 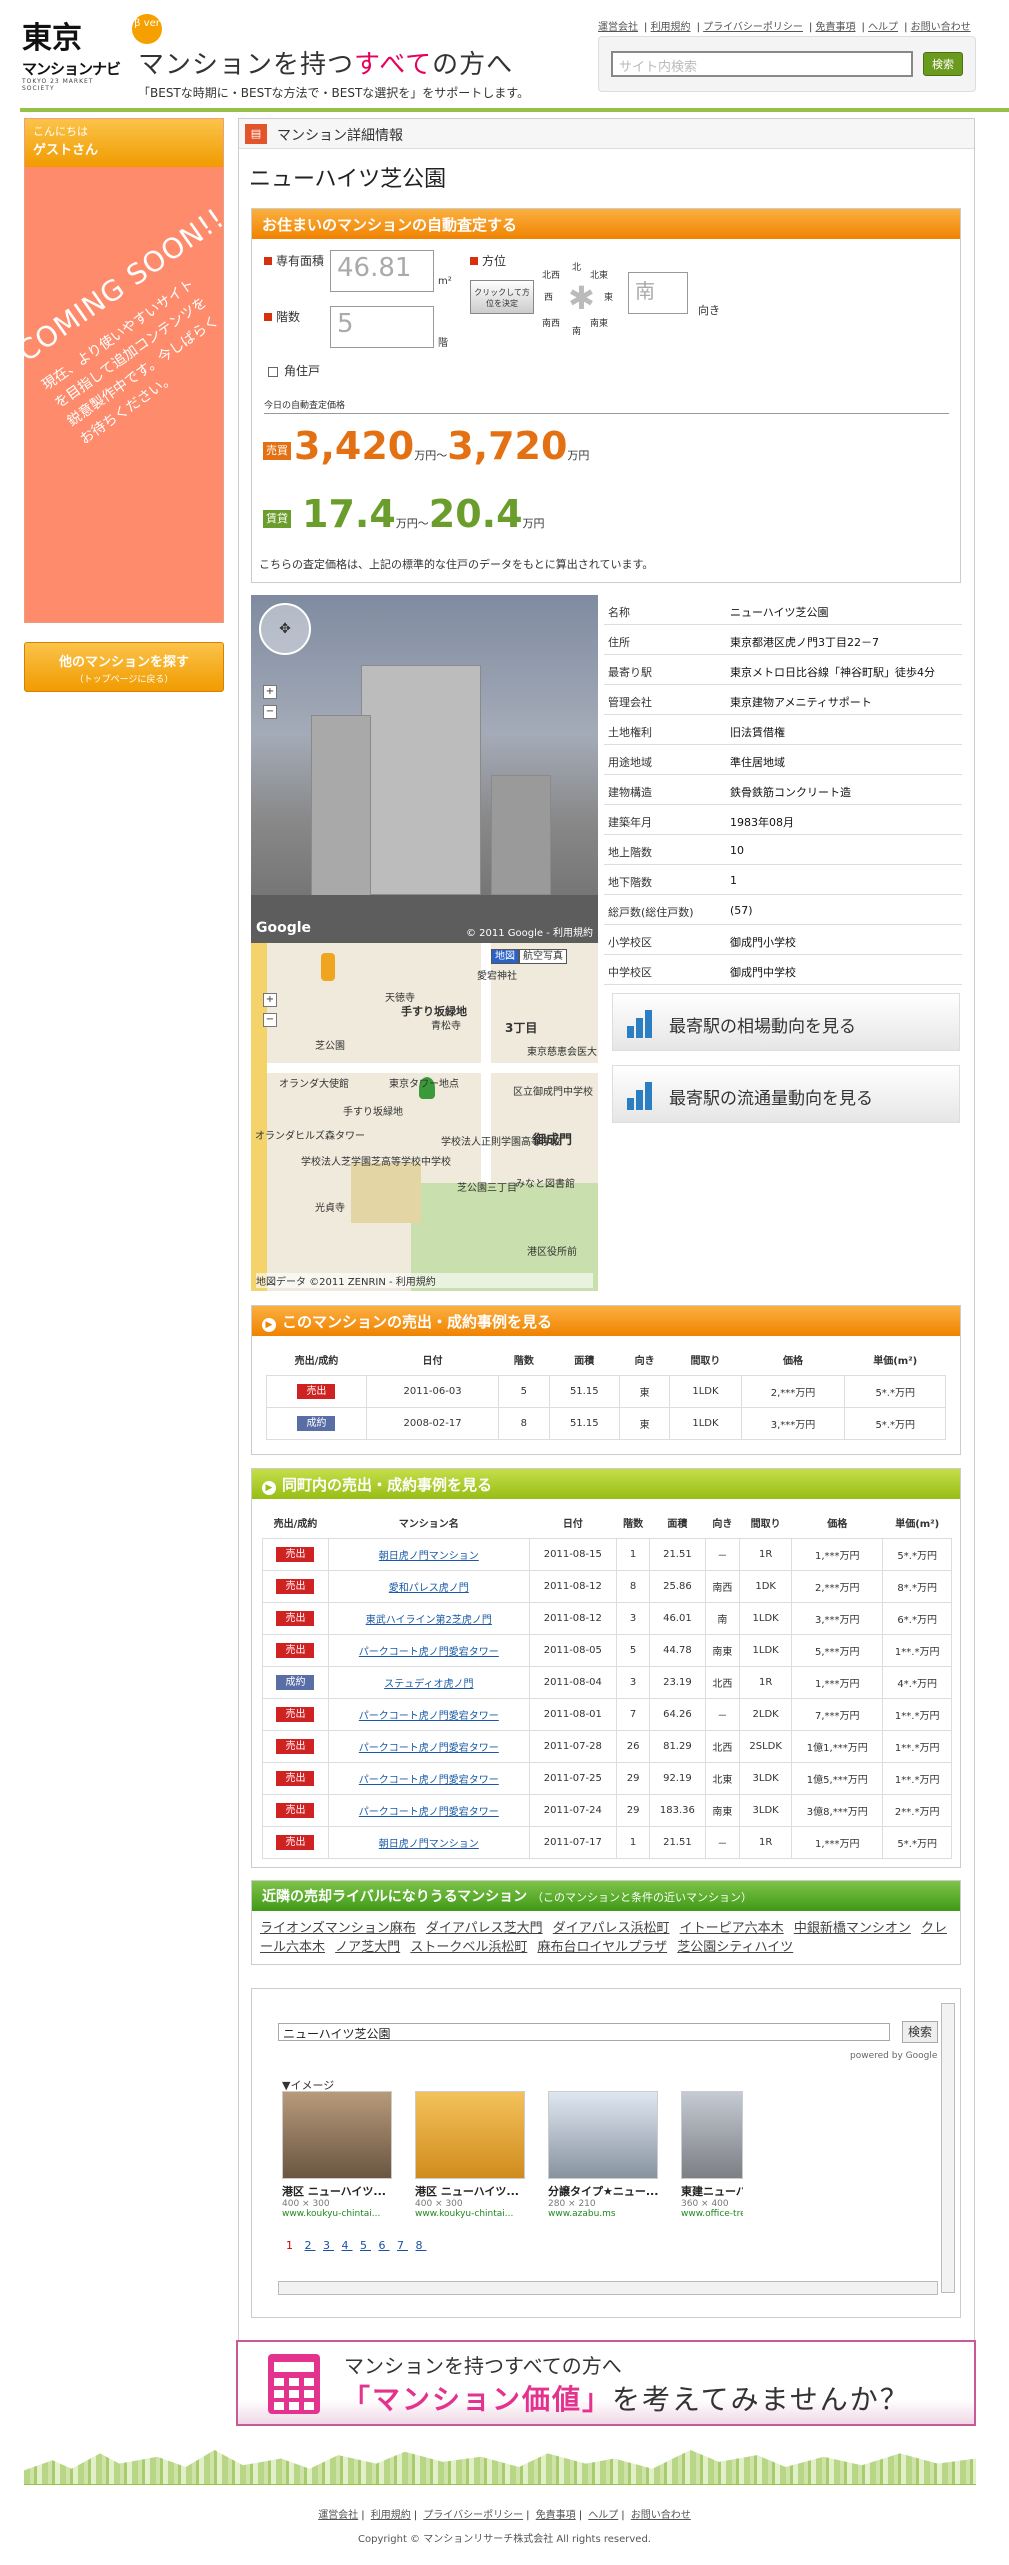 I want to click on compass-n: 北, so click(x=576, y=266).